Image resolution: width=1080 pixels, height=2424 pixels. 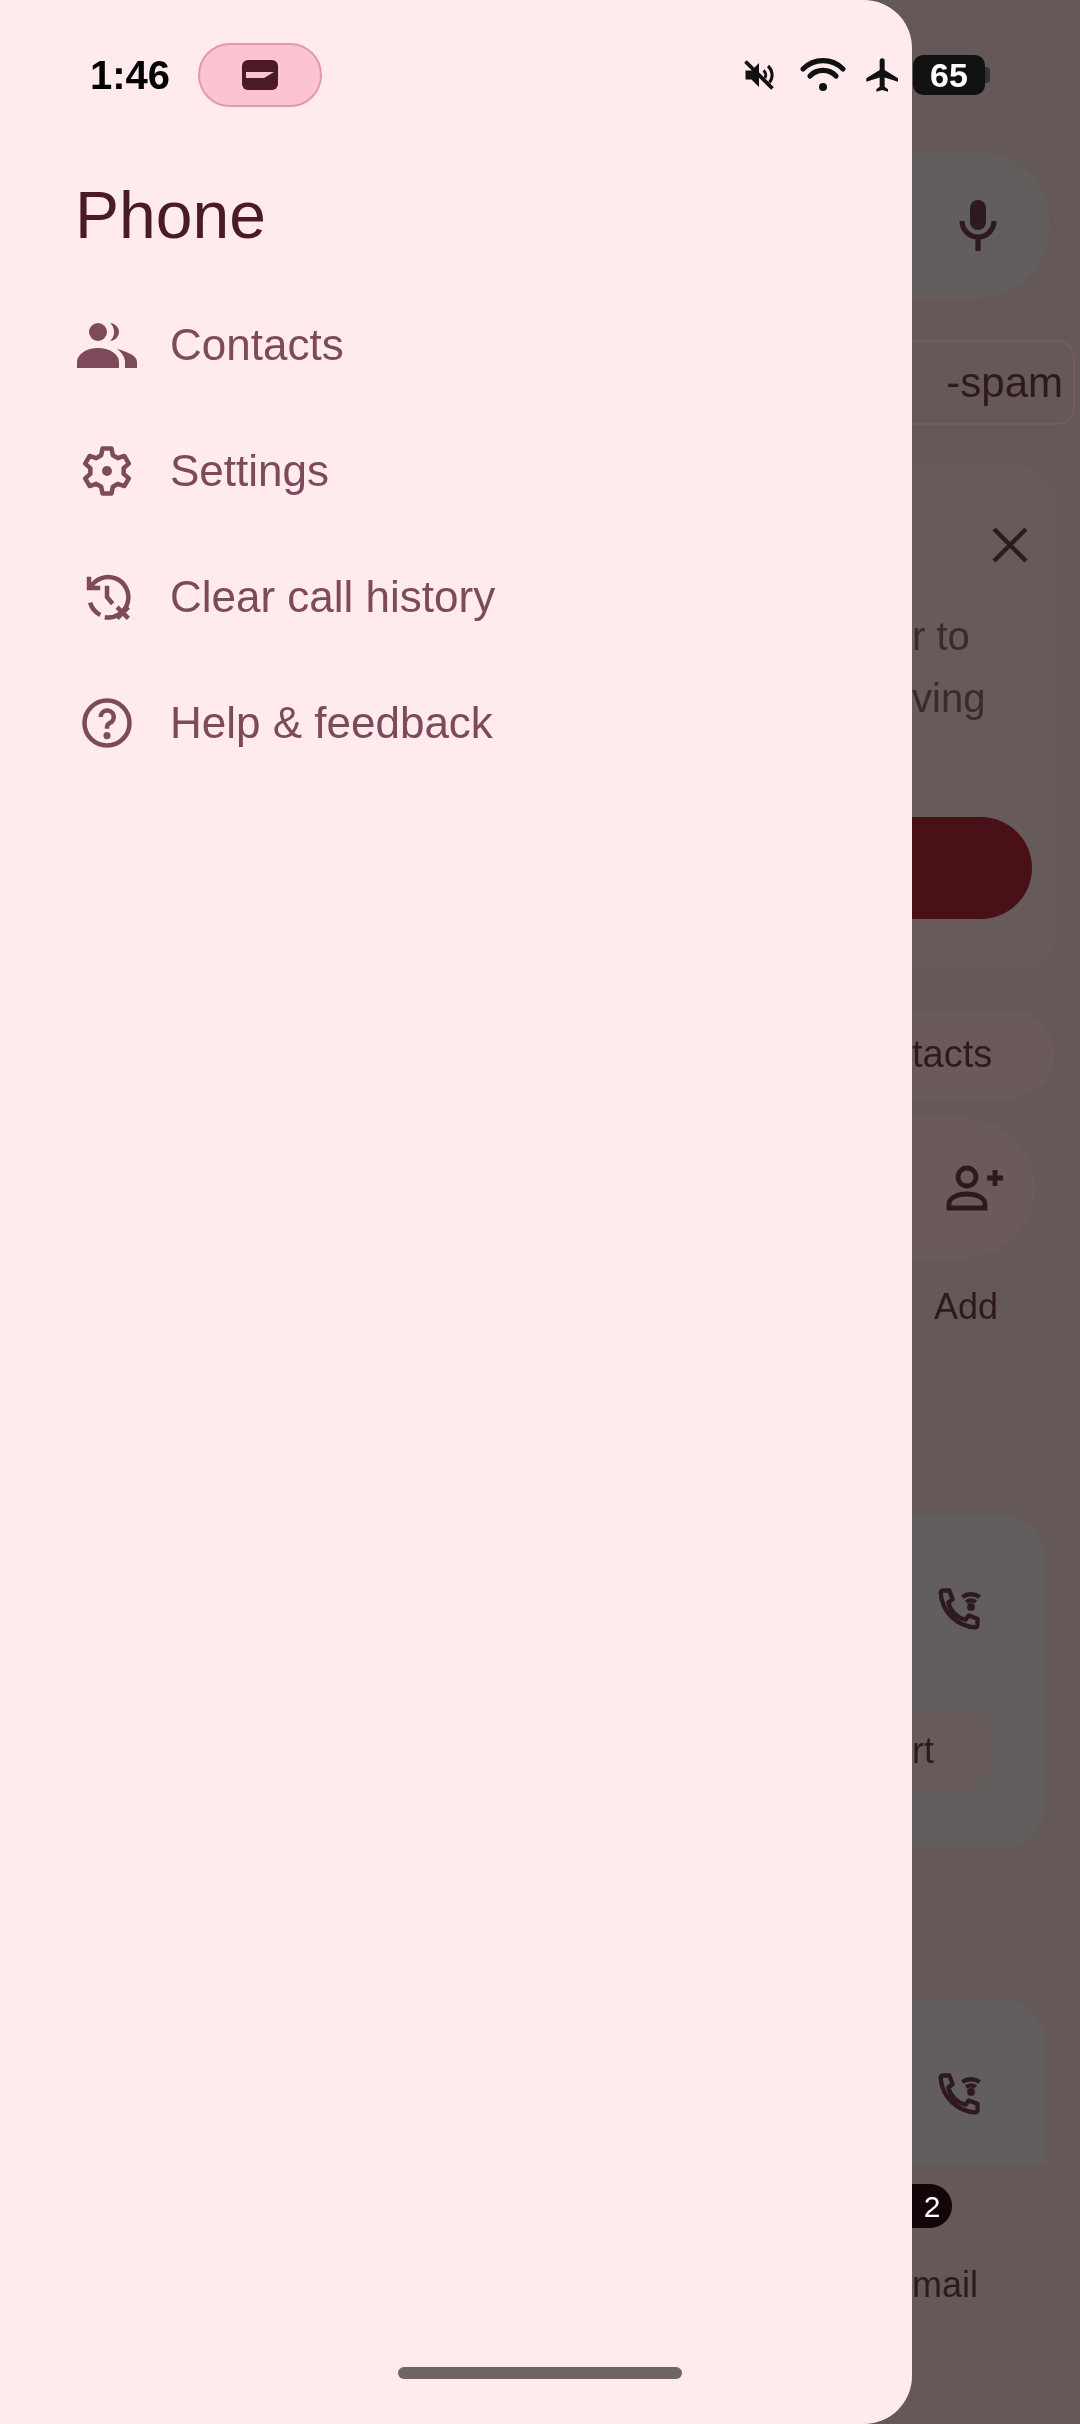 What do you see at coordinates (430, 723) in the screenshot?
I see `drawer-item: Help & feedback` at bounding box center [430, 723].